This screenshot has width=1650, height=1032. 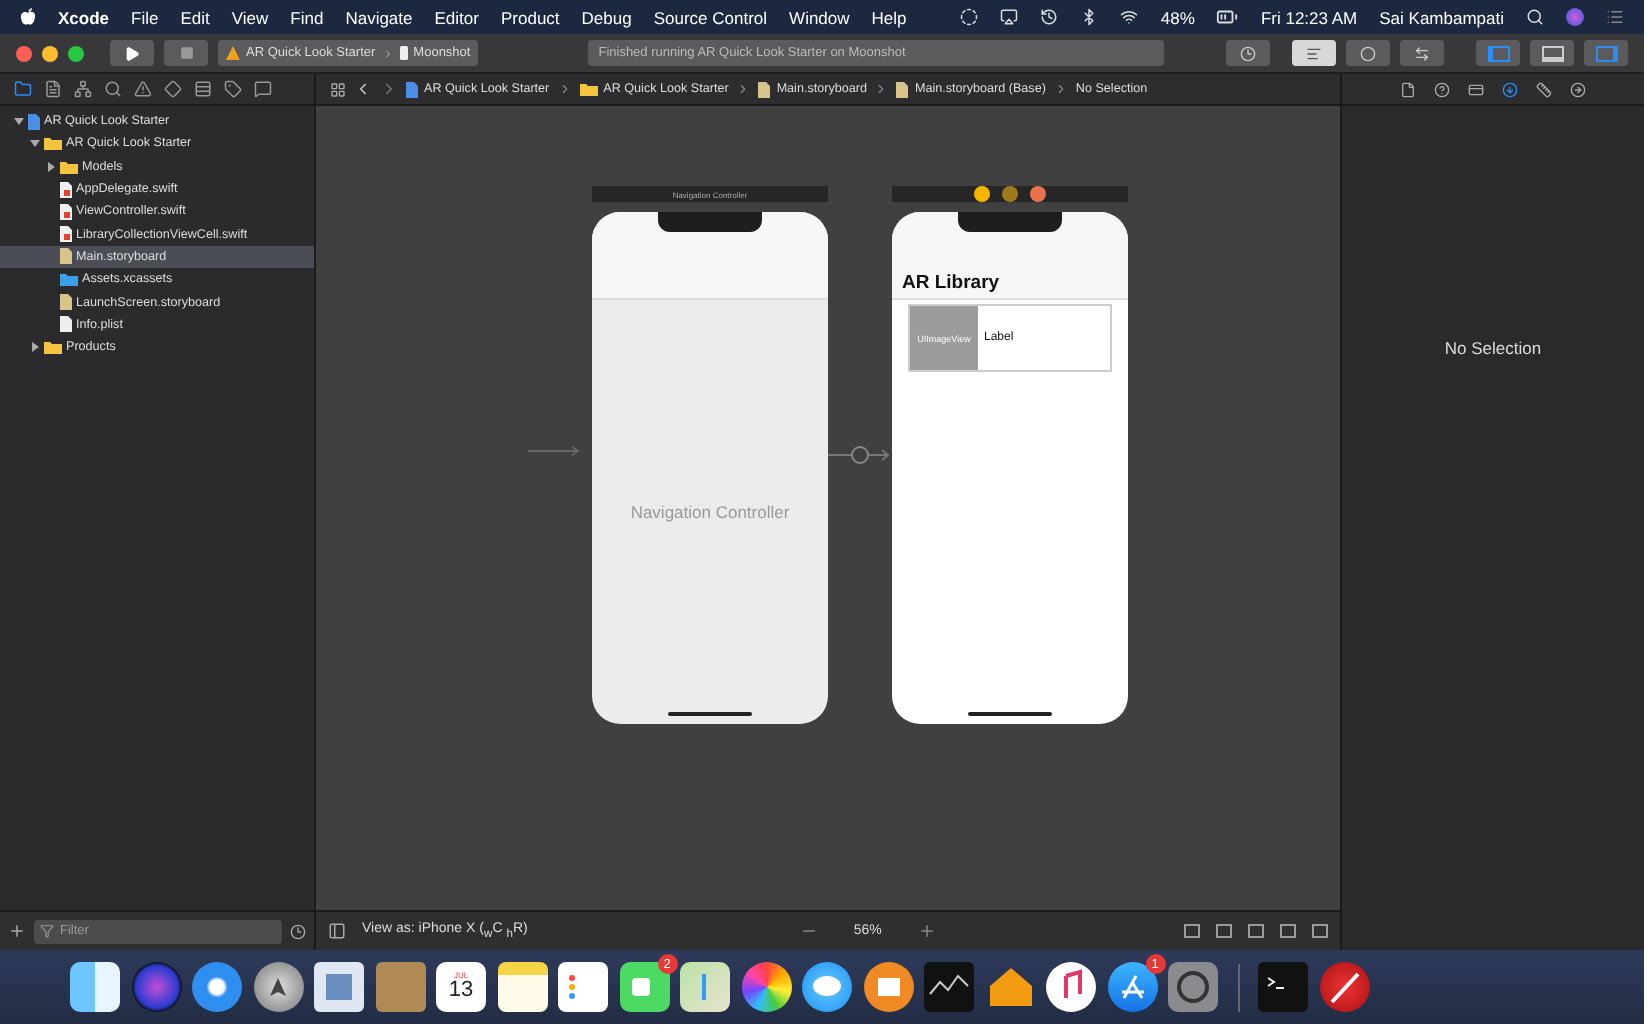 I want to click on menu-item: Help, so click(x=889, y=17).